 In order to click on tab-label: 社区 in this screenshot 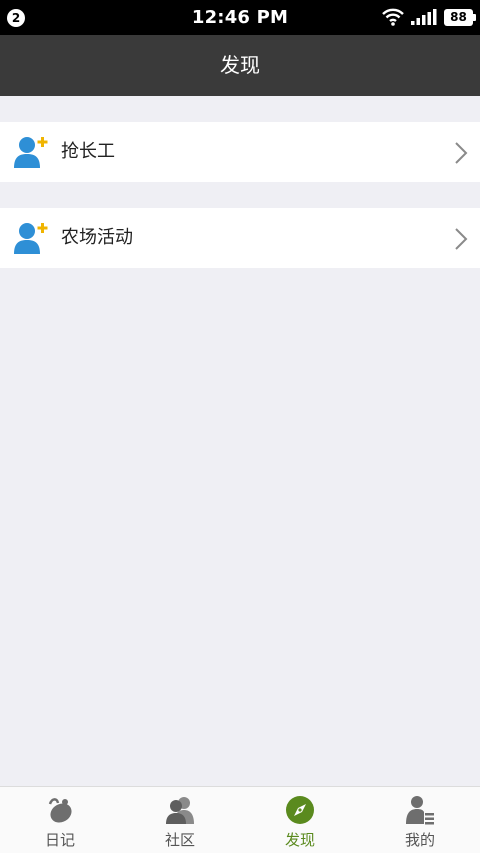, I will do `click(179, 840)`.